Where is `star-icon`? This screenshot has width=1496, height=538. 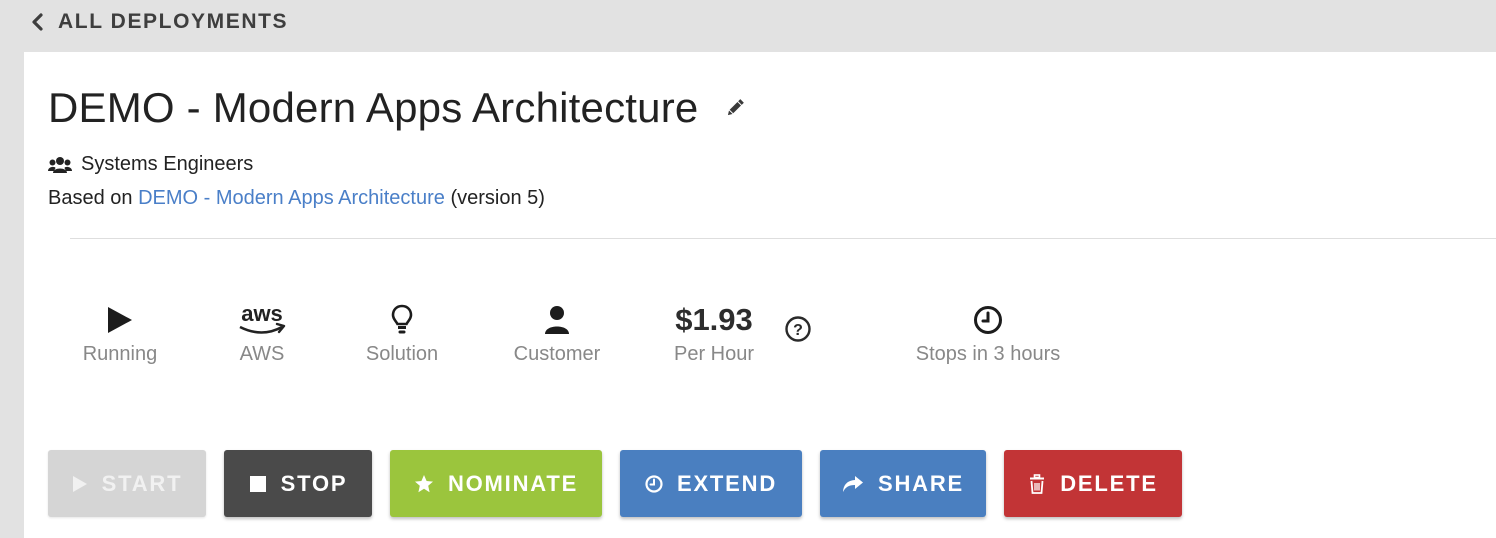 star-icon is located at coordinates (423, 483).